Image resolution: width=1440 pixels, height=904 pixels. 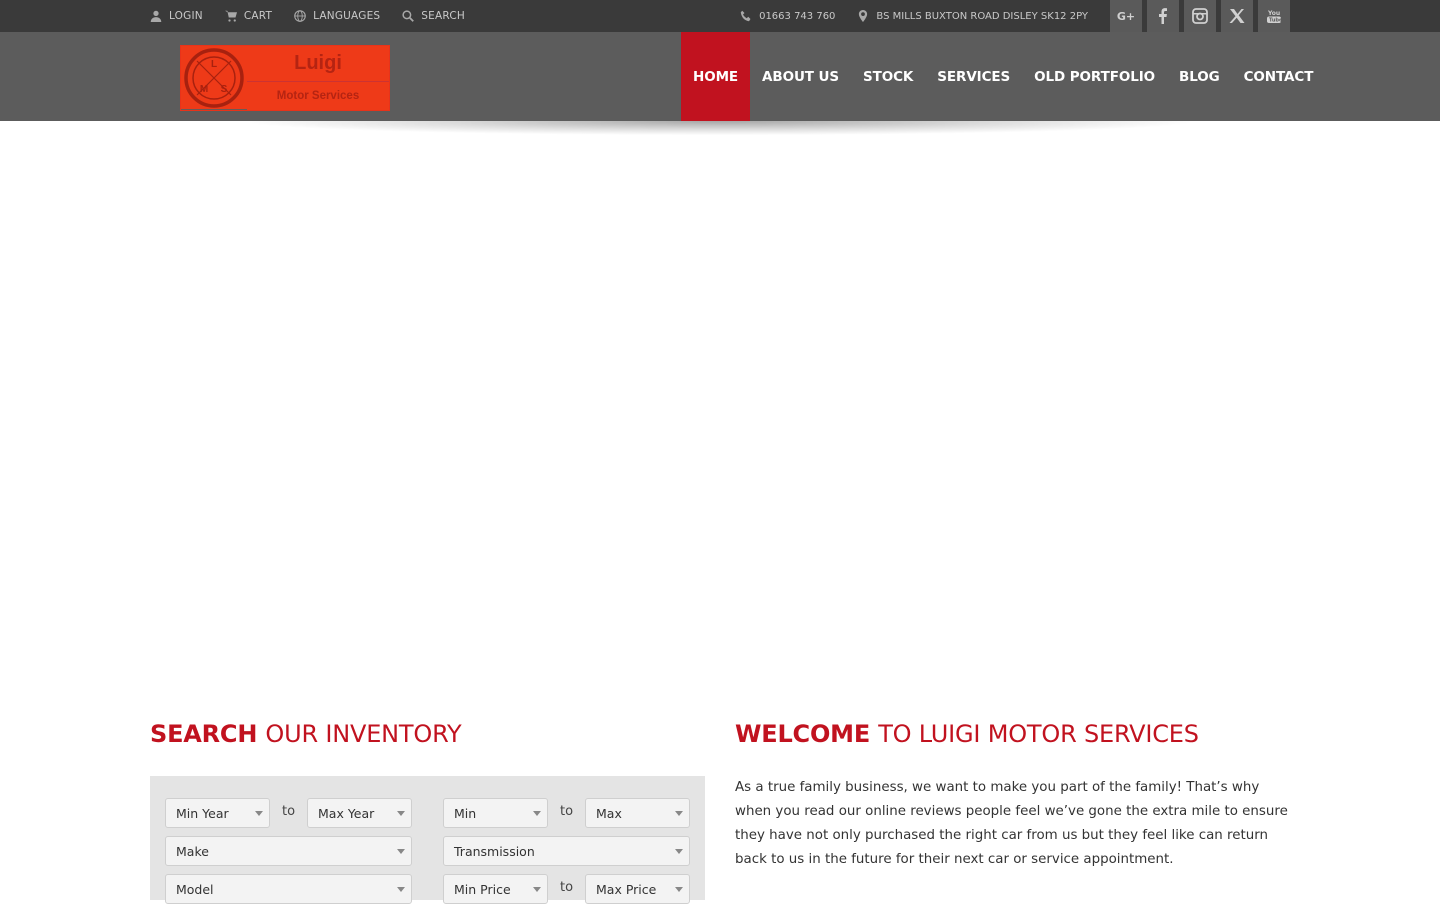 I want to click on google-plus-button: G+, so click(x=1126, y=16).